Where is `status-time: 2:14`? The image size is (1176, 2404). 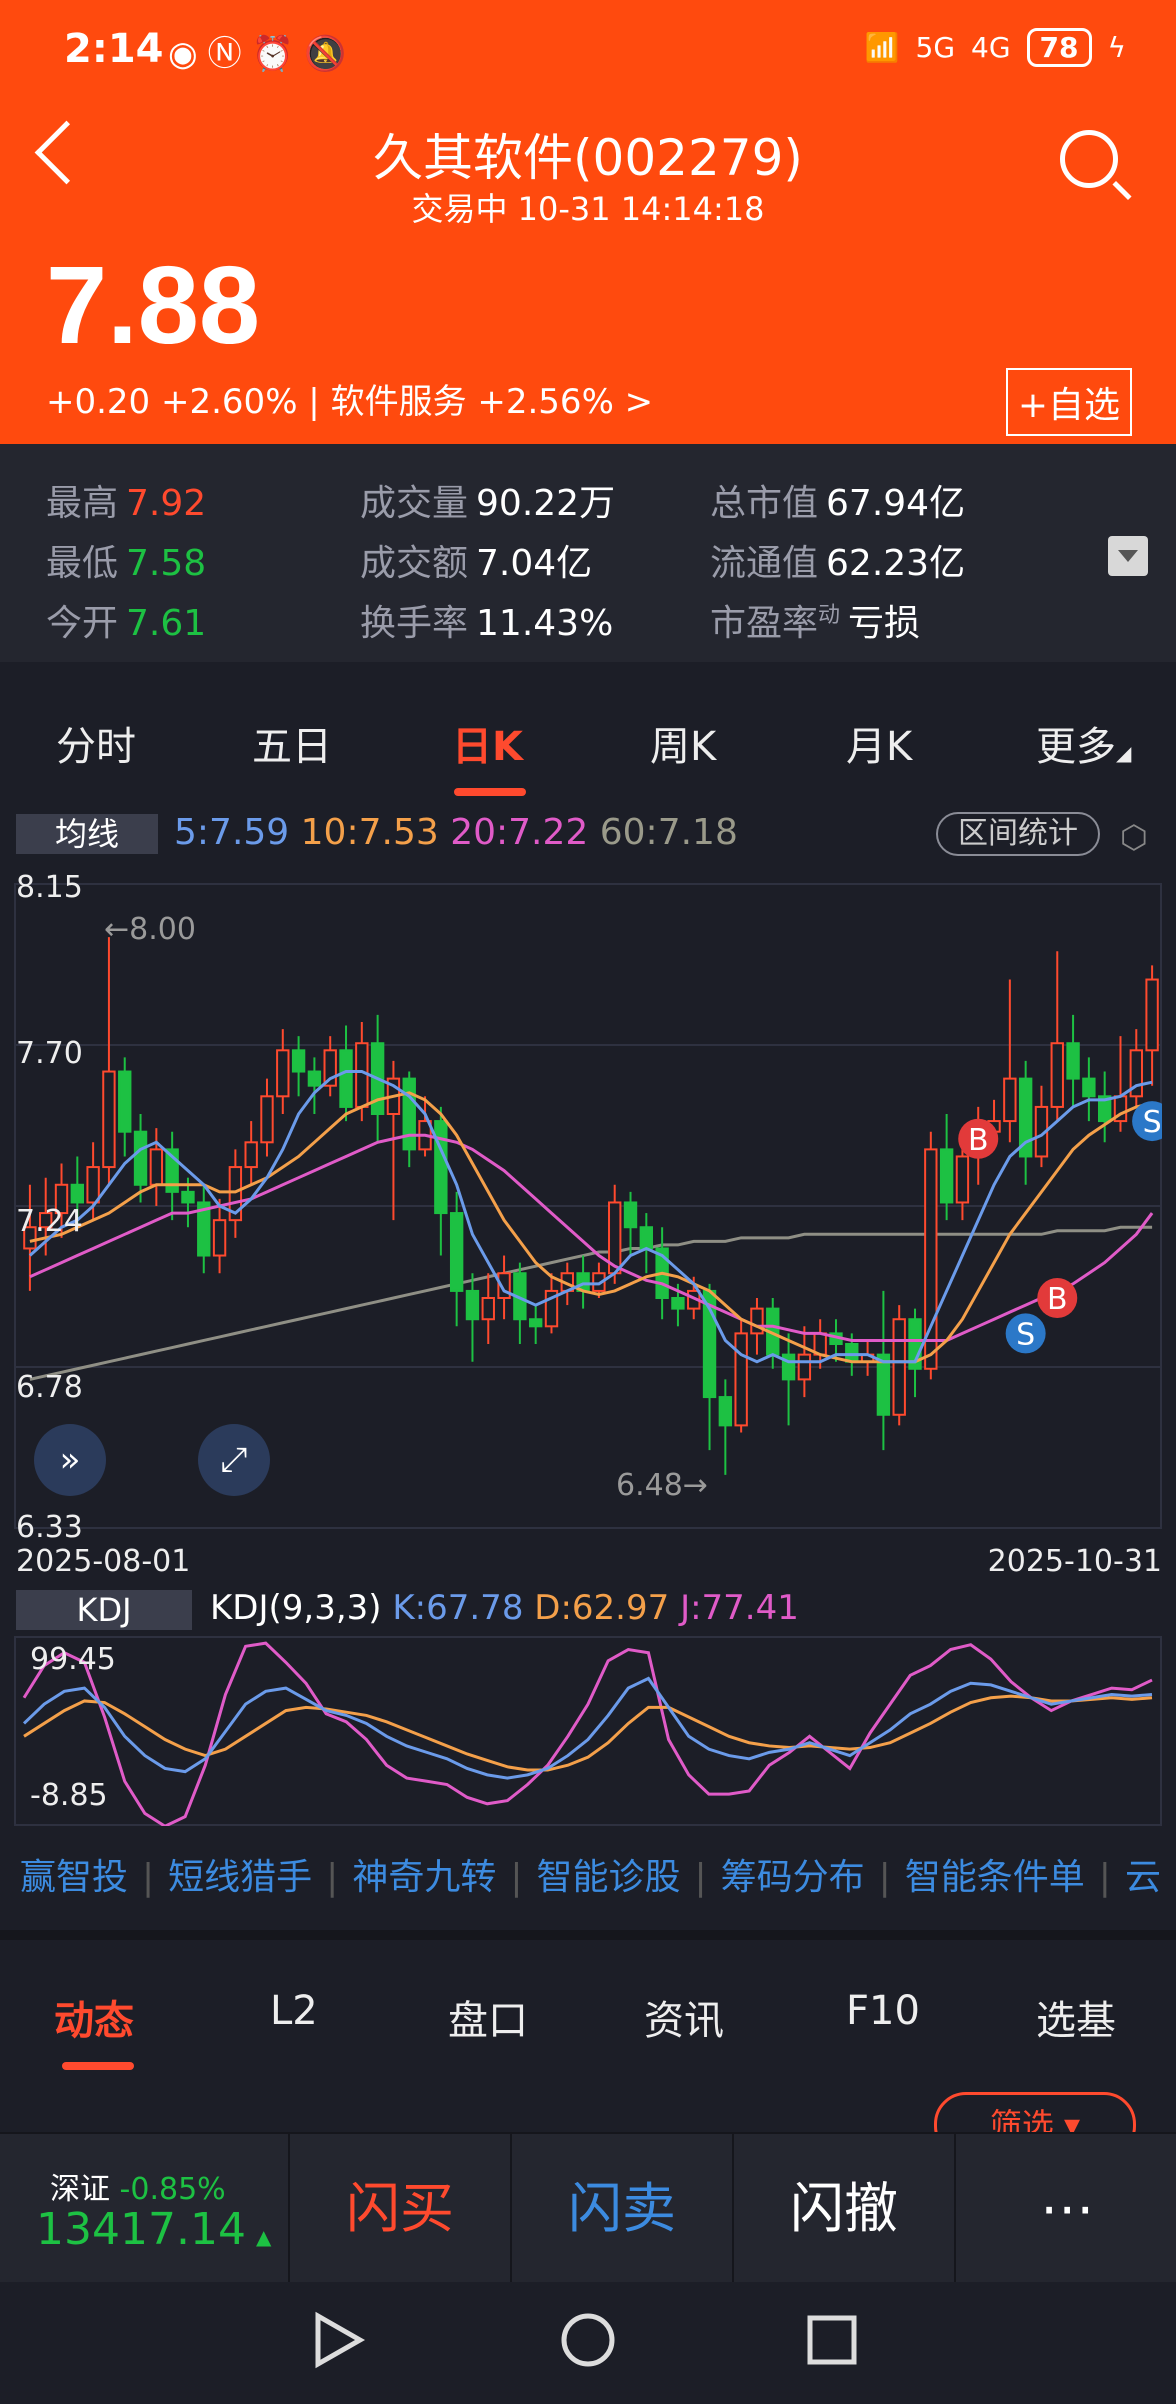 status-time: 2:14 is located at coordinates (114, 49).